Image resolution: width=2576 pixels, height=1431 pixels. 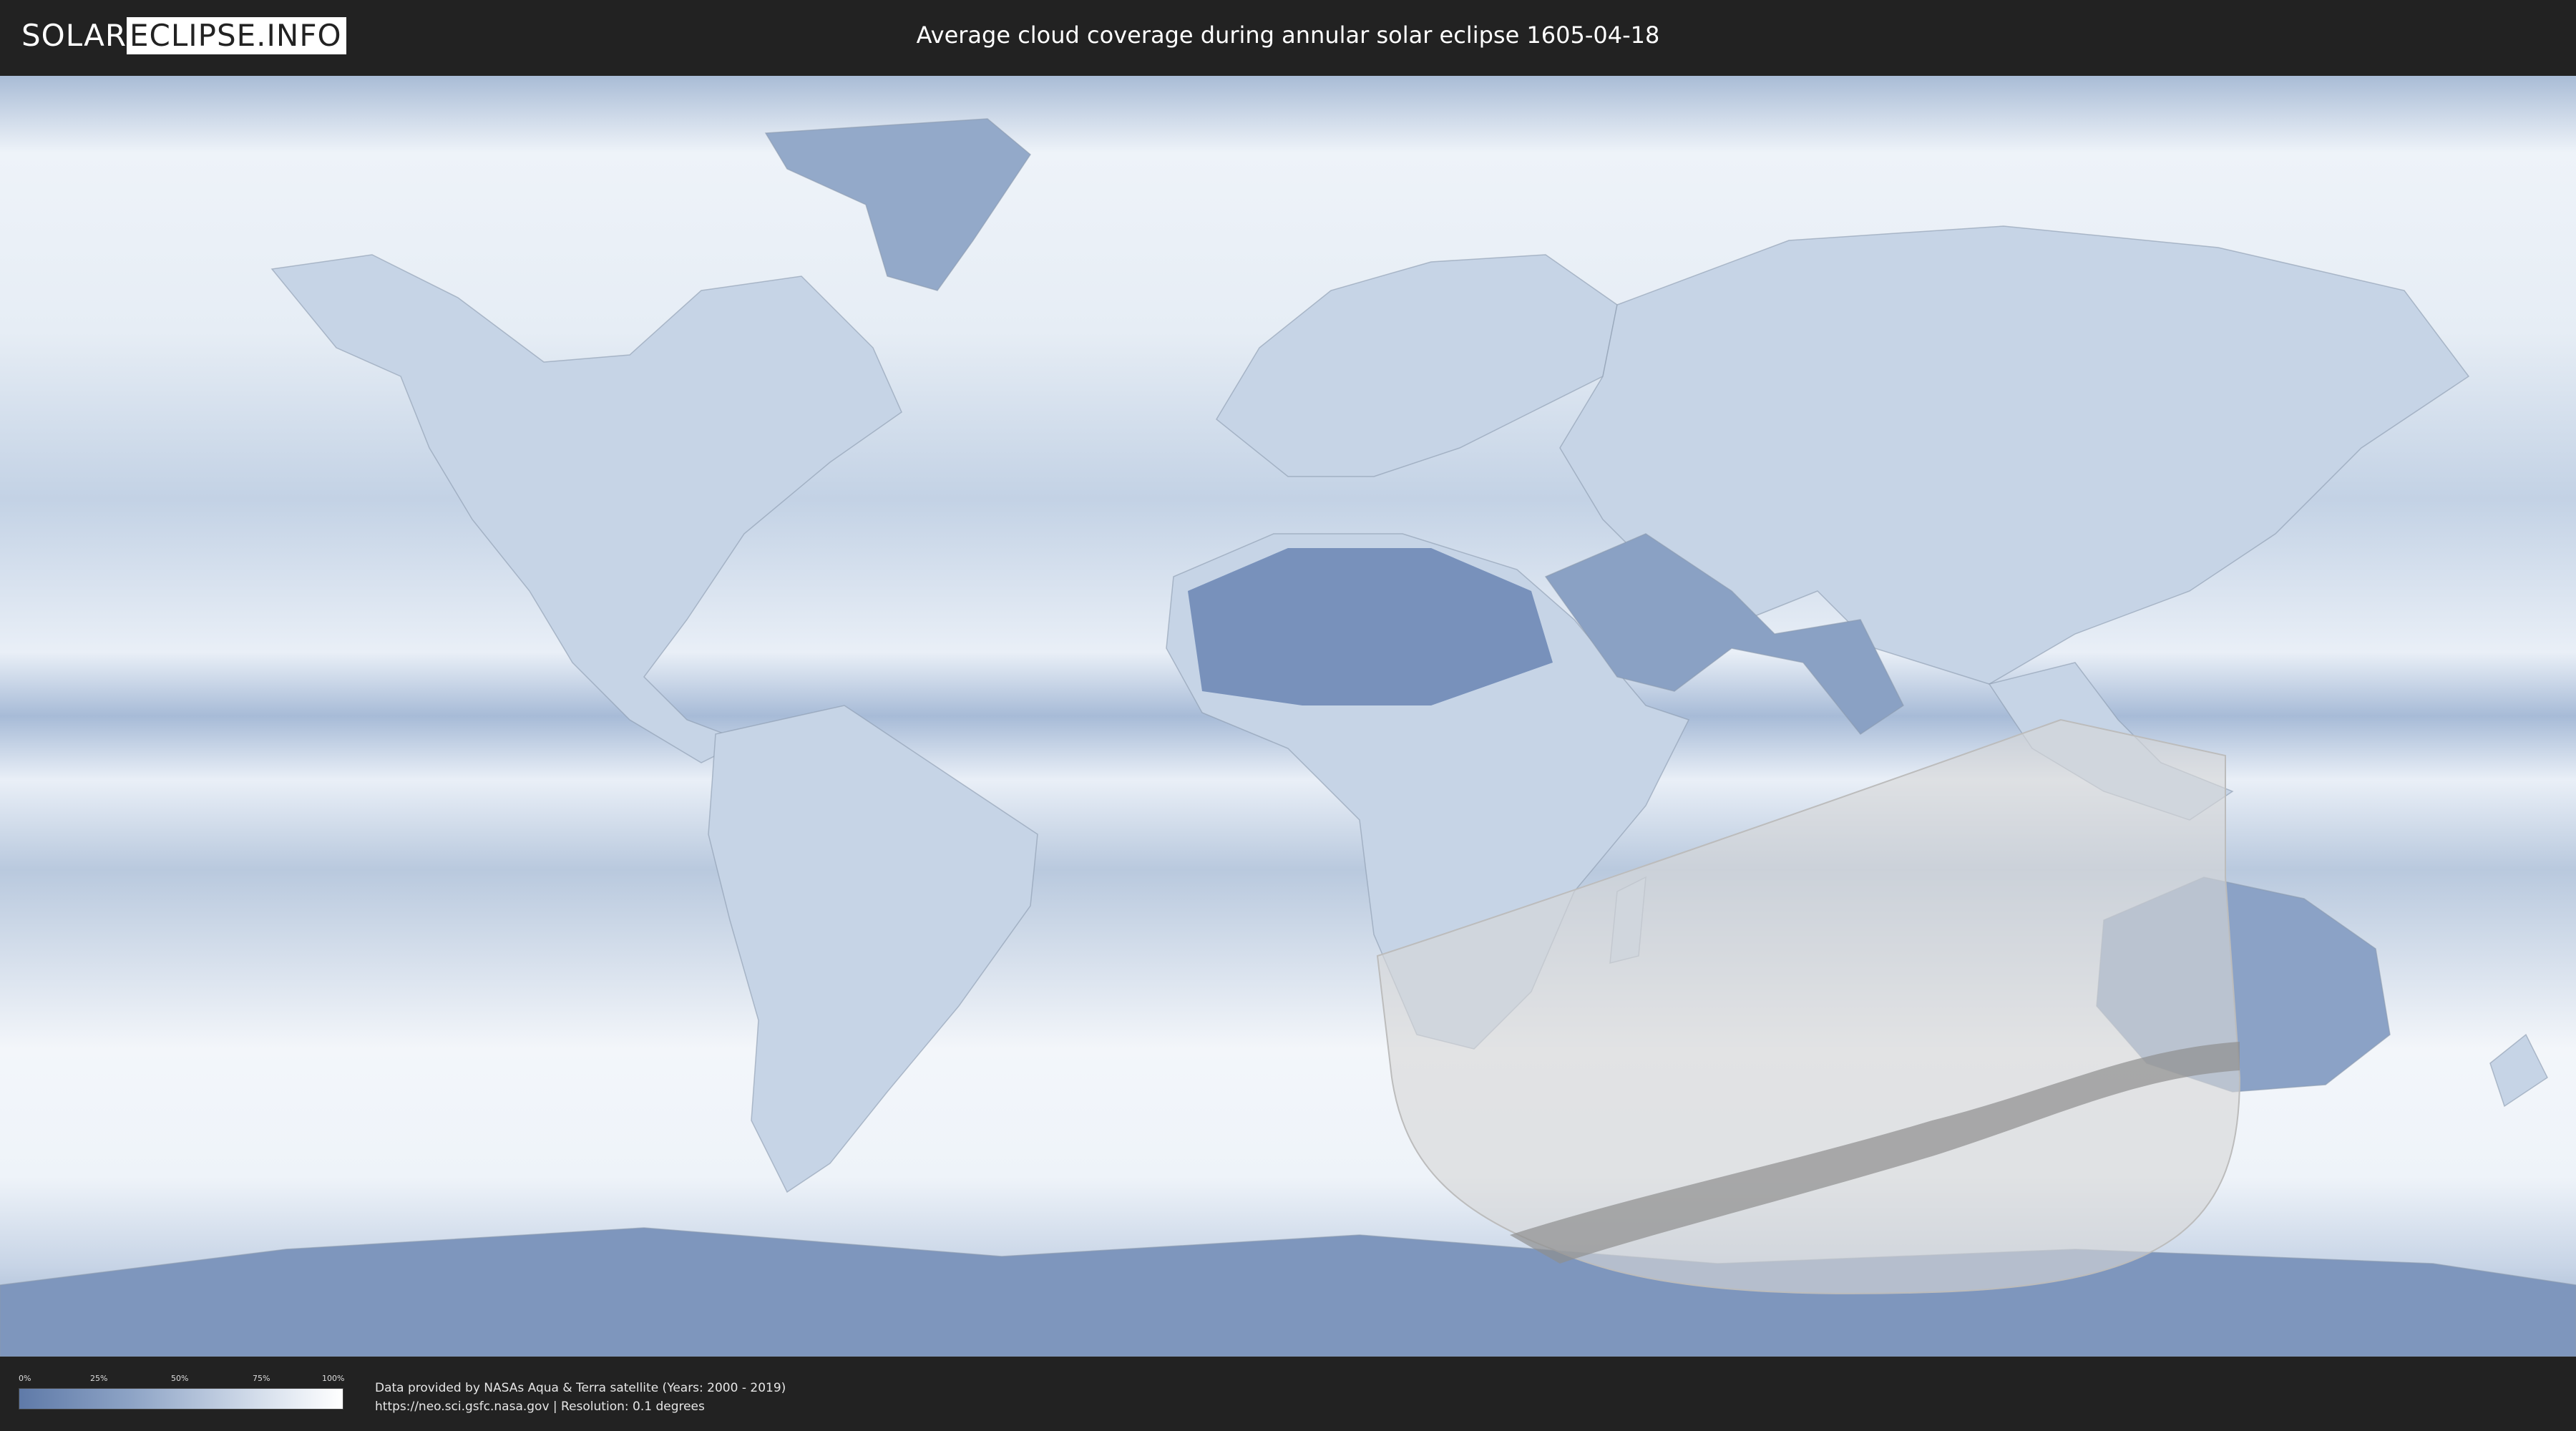 I want to click on legend-ticks: 0% 25% 50% 75% 100%, so click(x=182, y=1381).